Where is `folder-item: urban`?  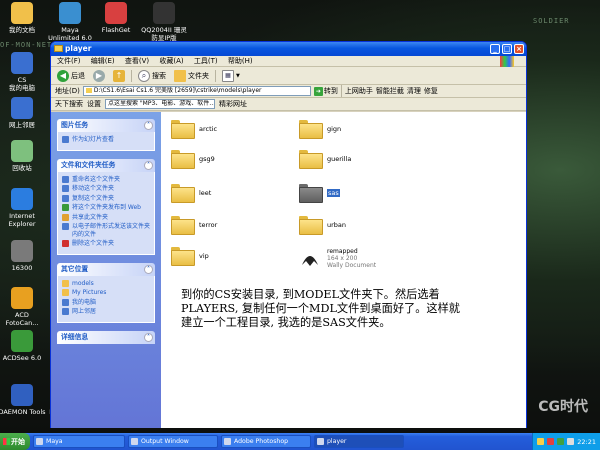 folder-item: urban is located at coordinates (322, 225).